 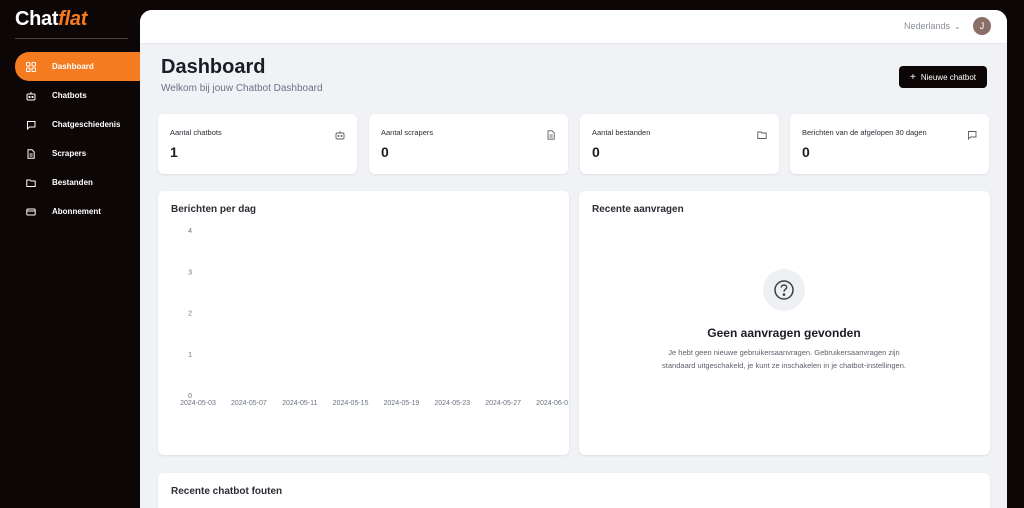 What do you see at coordinates (257, 144) in the screenshot?
I see `stat-card-chatbots: Aantal chatbots 1` at bounding box center [257, 144].